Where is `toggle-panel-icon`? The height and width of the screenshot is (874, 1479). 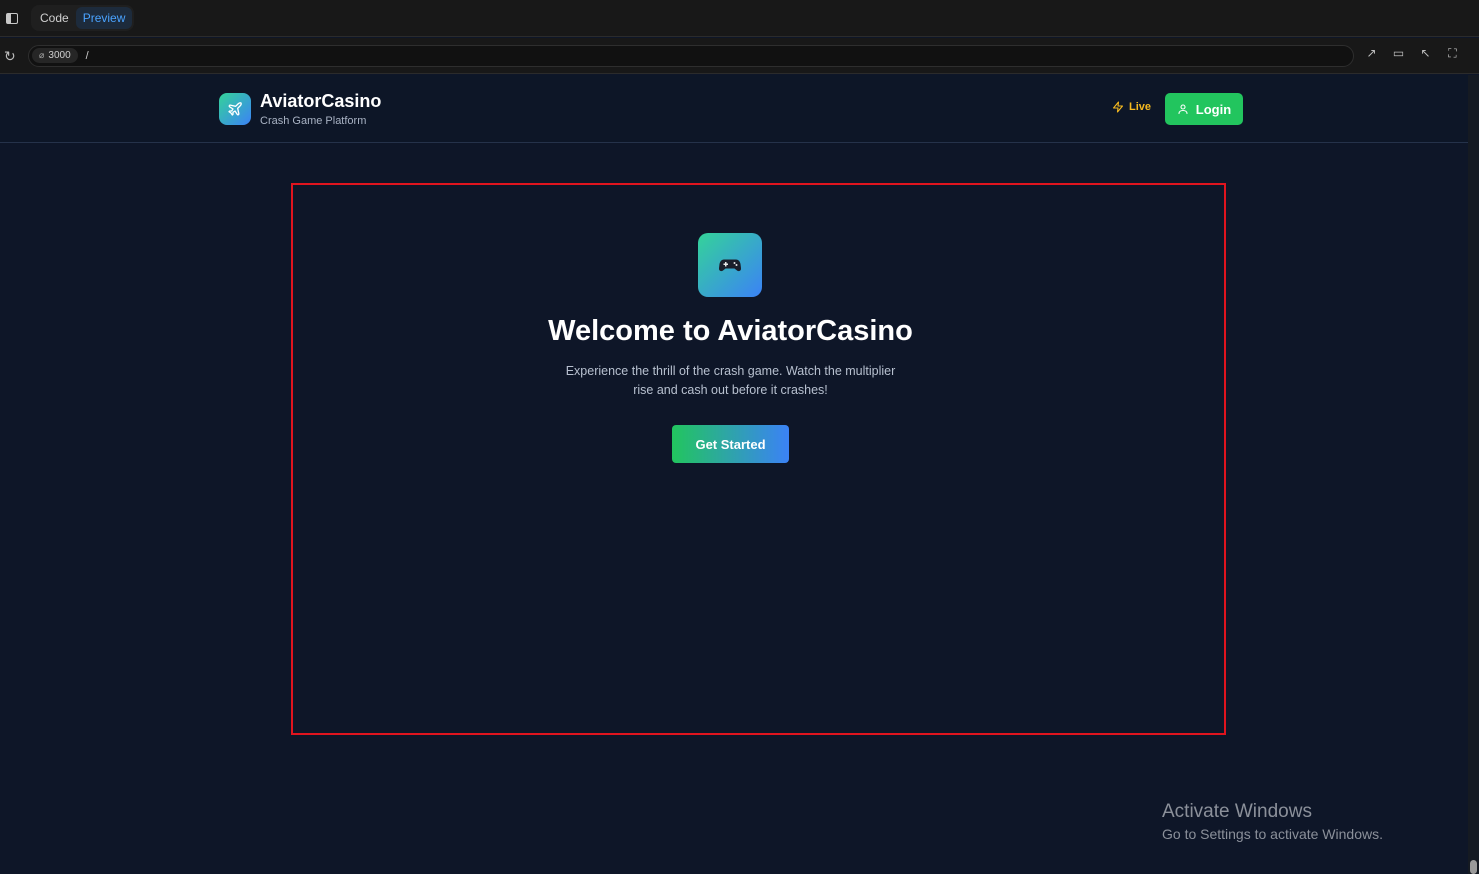
toggle-panel-icon is located at coordinates (12, 18).